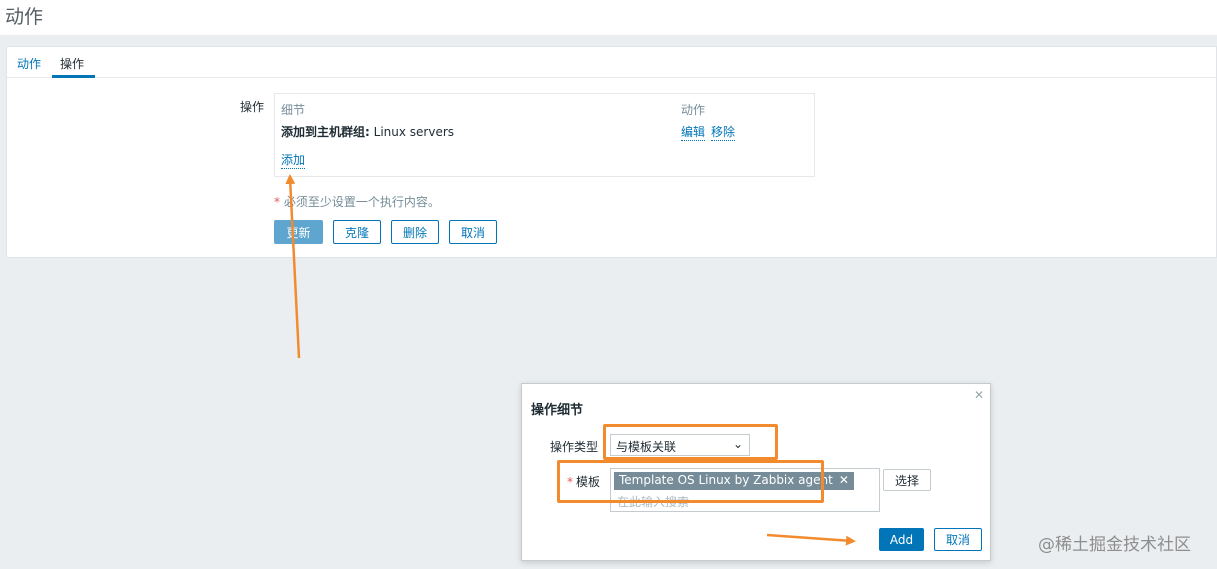 The width and height of the screenshot is (1217, 569). Describe the element at coordinates (653, 501) in the screenshot. I see `template-search-input: 在此输入搜索` at that location.